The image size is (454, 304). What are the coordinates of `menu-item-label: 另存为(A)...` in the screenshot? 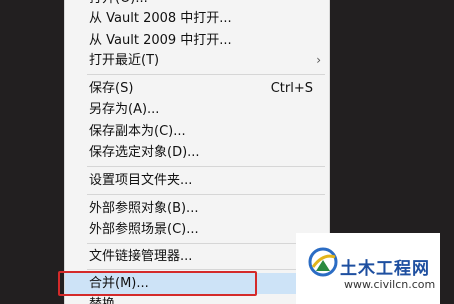 It's located at (124, 109).